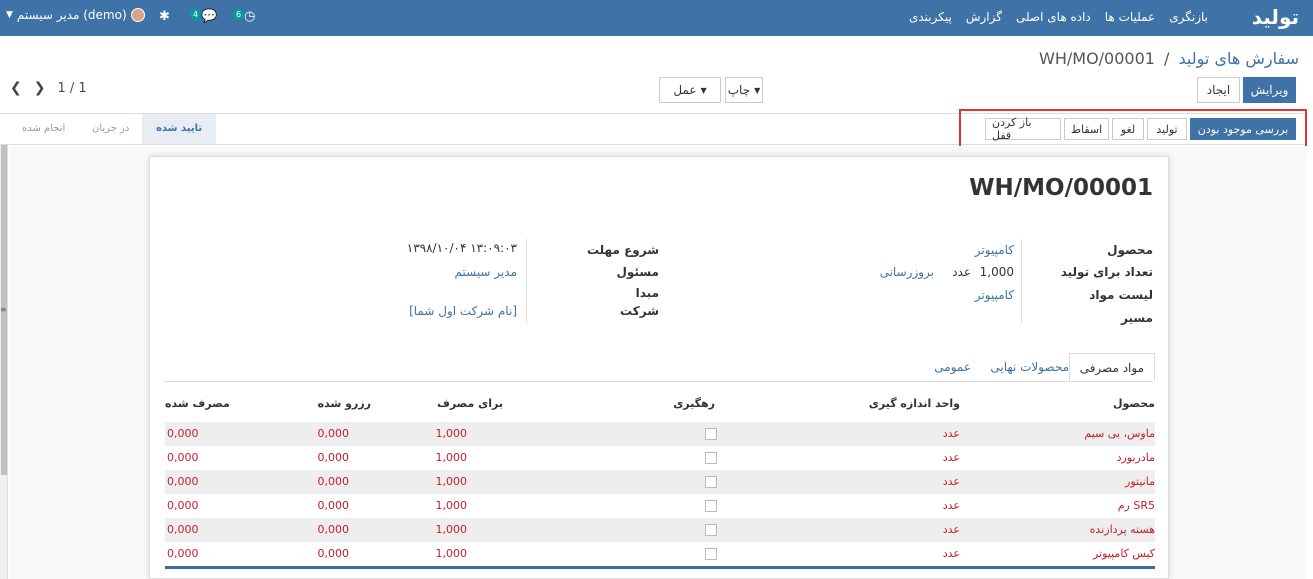 The image size is (1313, 579). I want to click on stage-done: انجام شده, so click(43, 129).